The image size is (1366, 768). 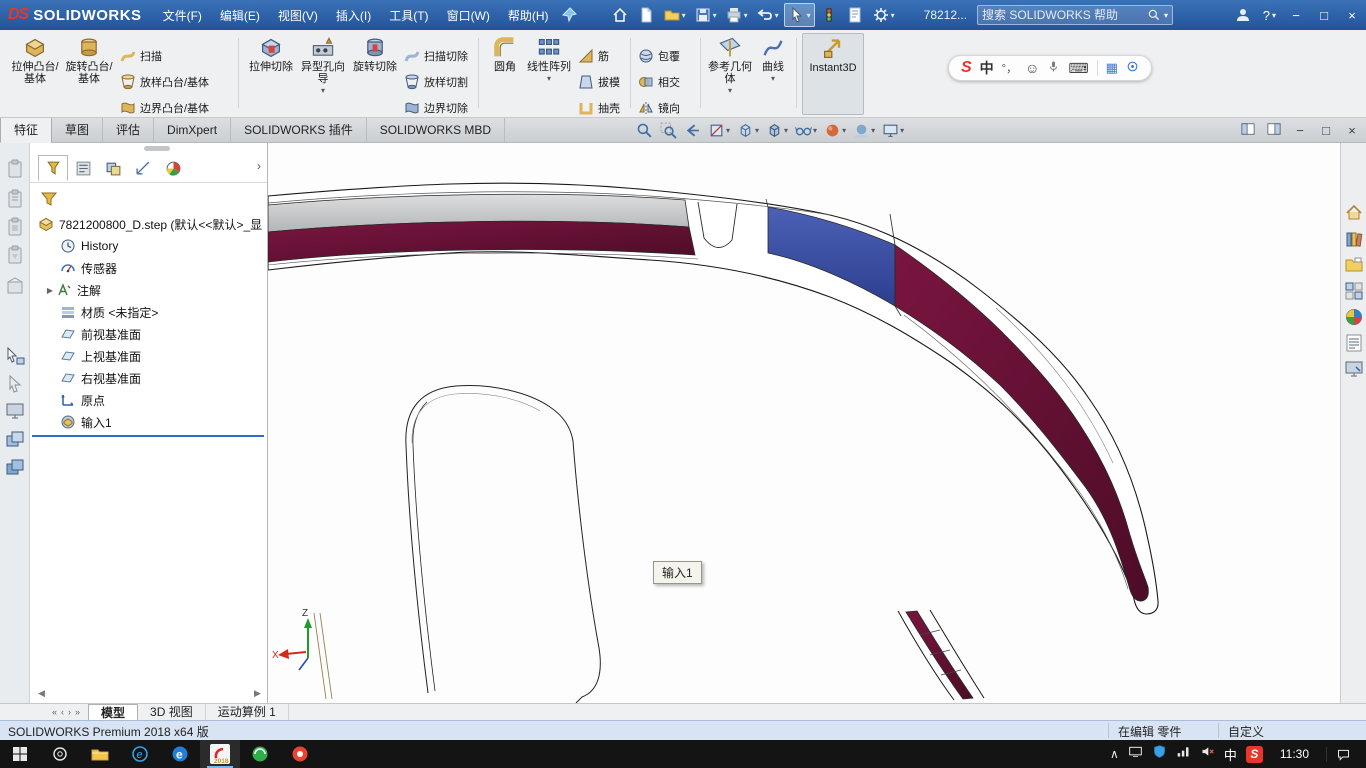 What do you see at coordinates (240, 15) in the screenshot?
I see `menu-edit: 编辑(E)` at bounding box center [240, 15].